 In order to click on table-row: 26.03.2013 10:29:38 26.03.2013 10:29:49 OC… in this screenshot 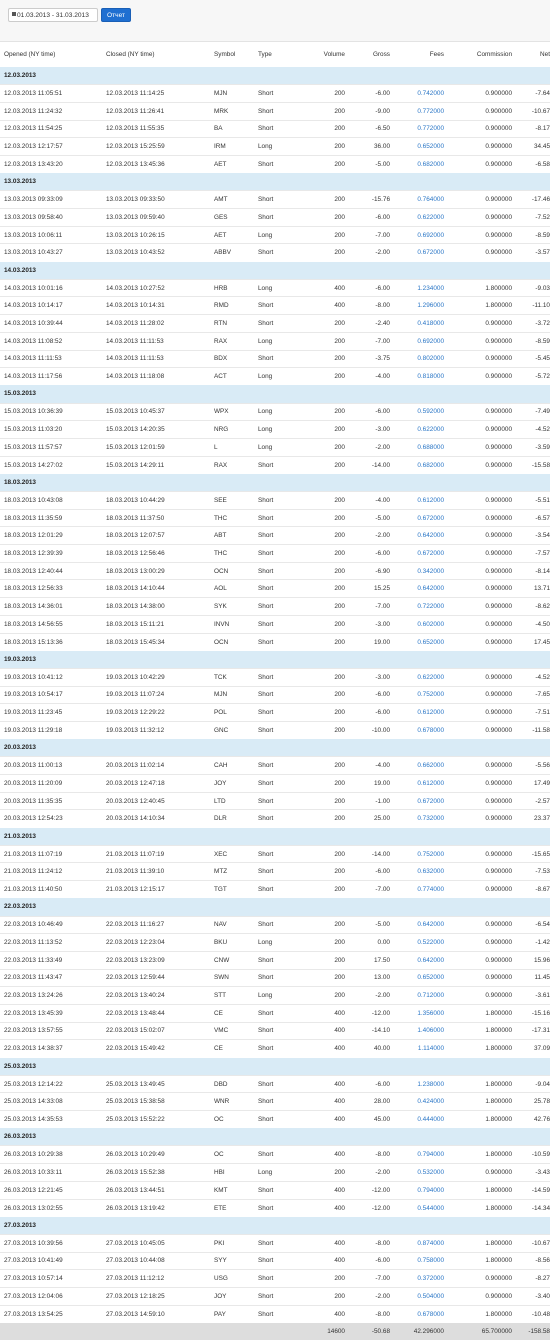, I will do `click(275, 1154)`.